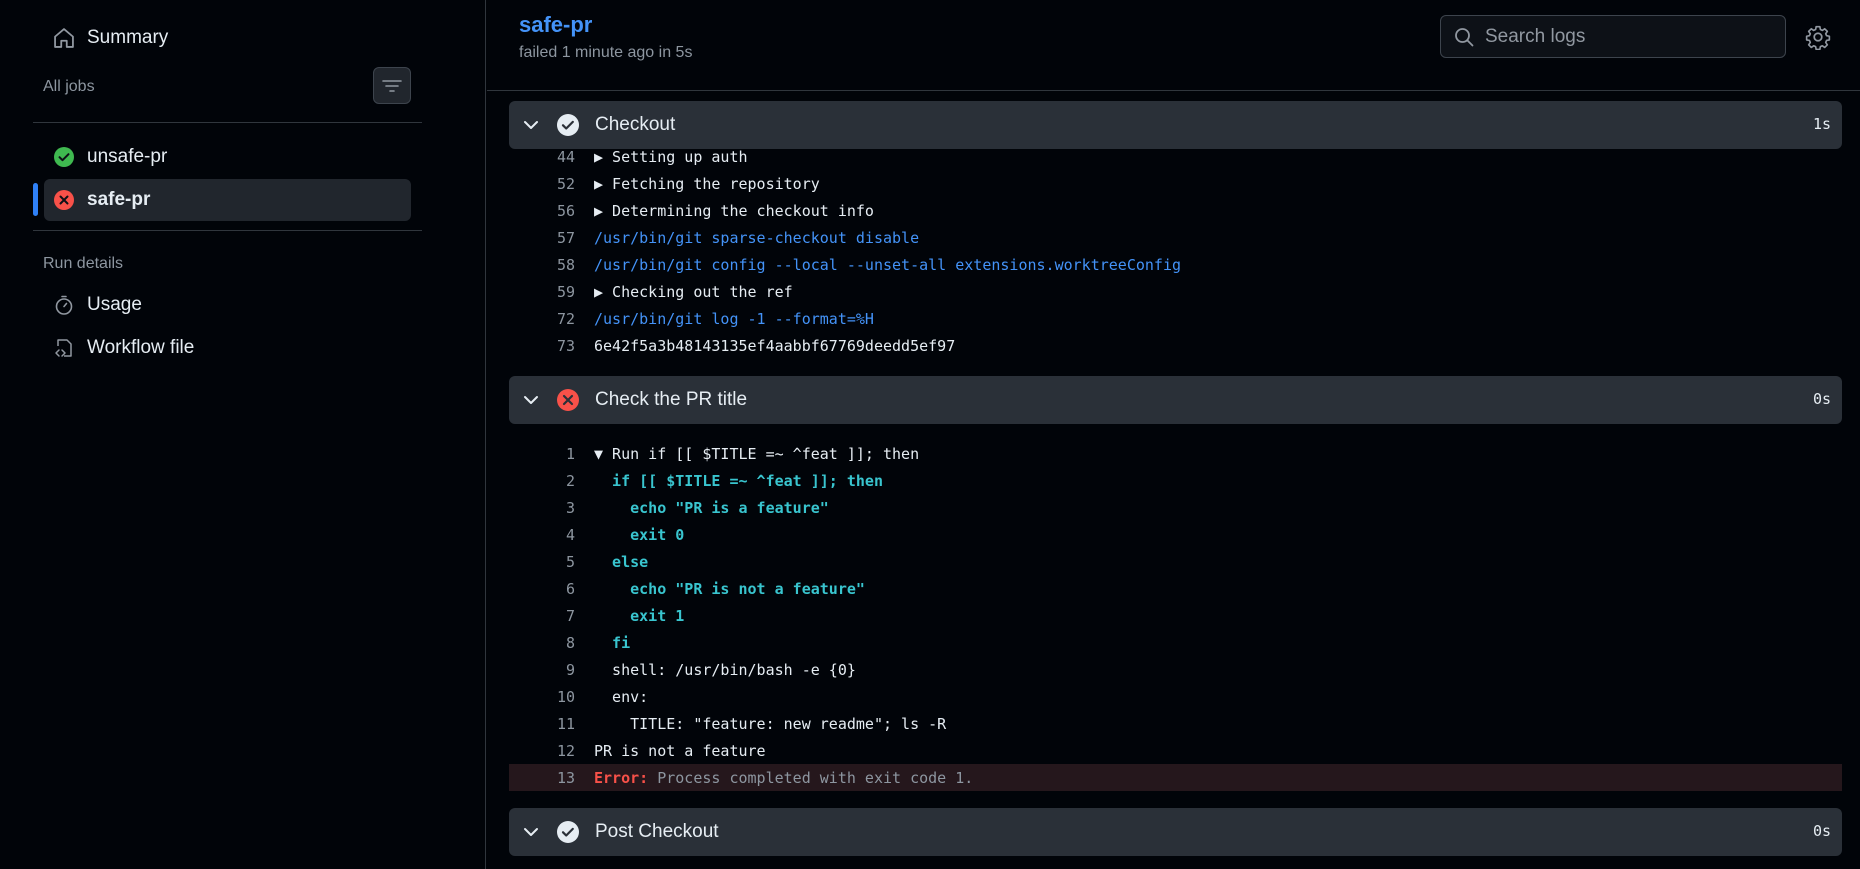 Image resolution: width=1860 pixels, height=869 pixels. I want to click on log-line: 2 if [[ $TITLE =~ ^feat ]]; then, so click(1175, 480).